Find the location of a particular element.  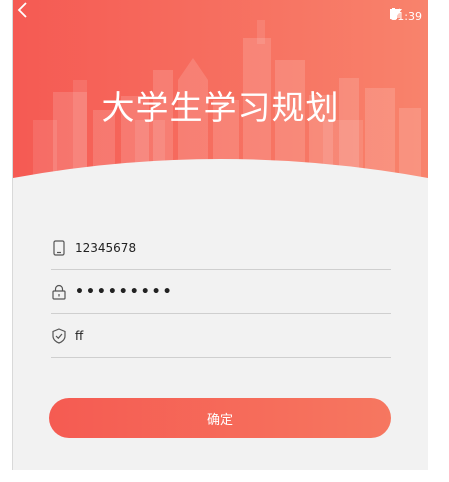

code-value: ff is located at coordinates (79, 335).